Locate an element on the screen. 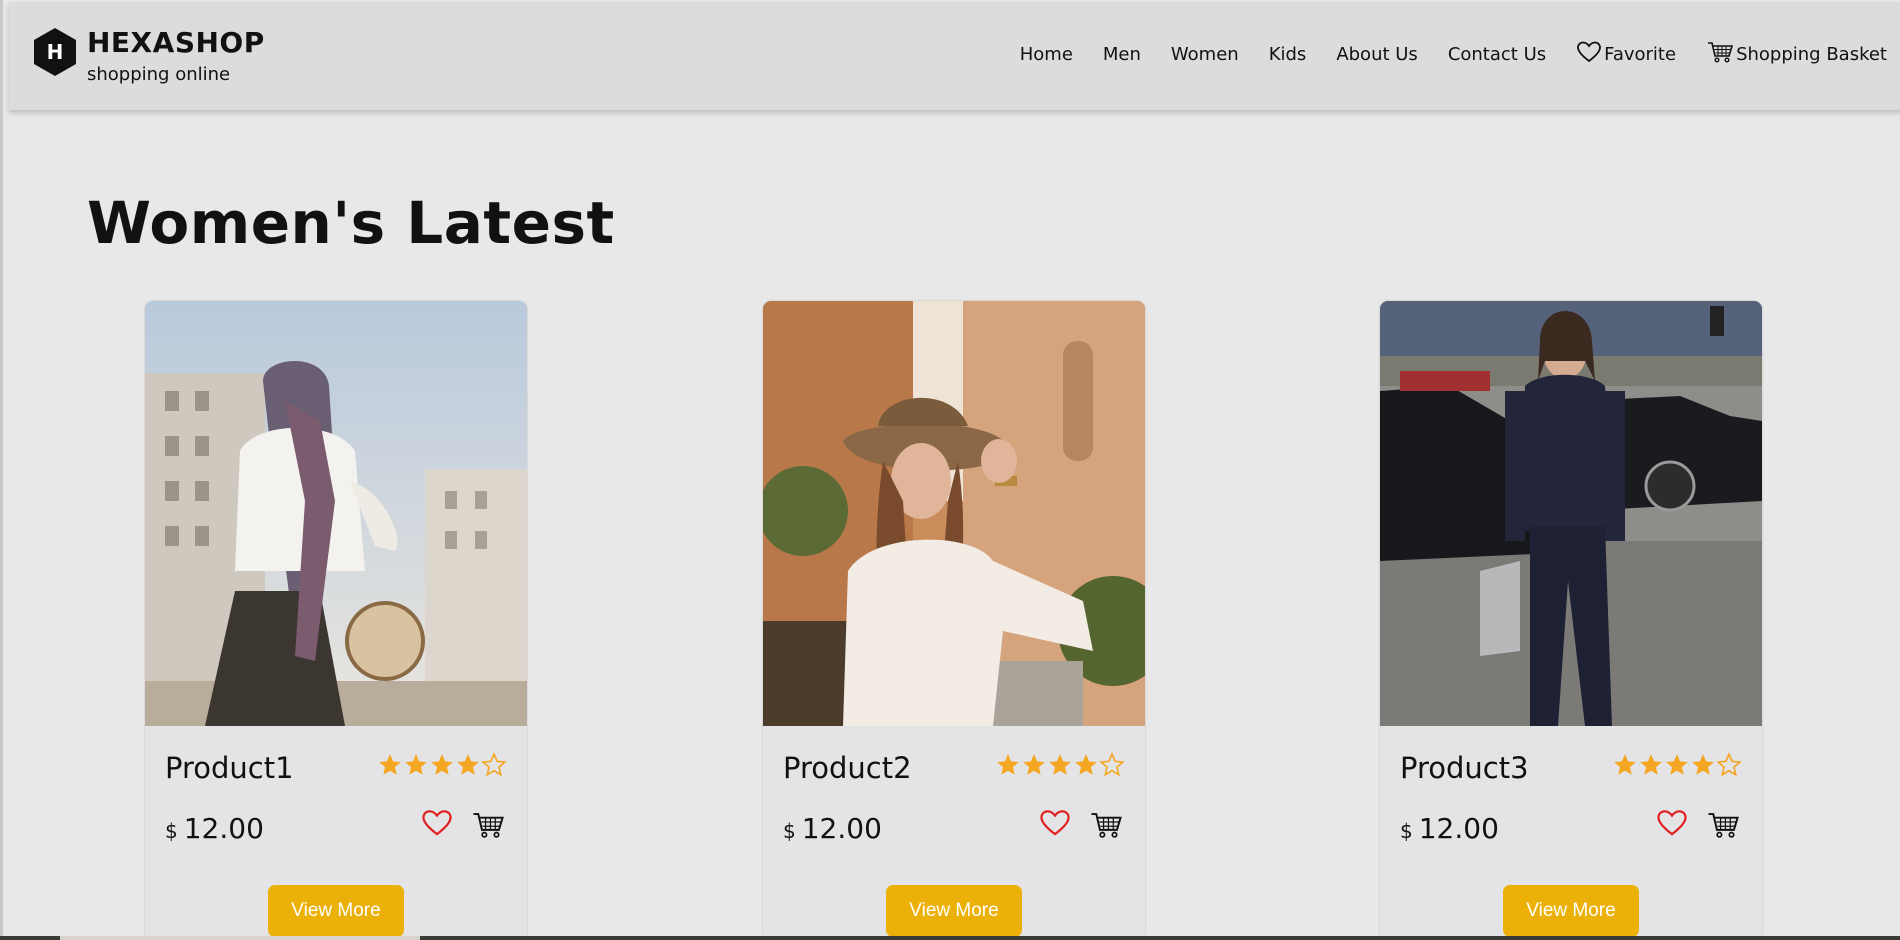 This screenshot has width=1900, height=940. logo: H HEXASHOP shopping online is located at coordinates (148, 57).